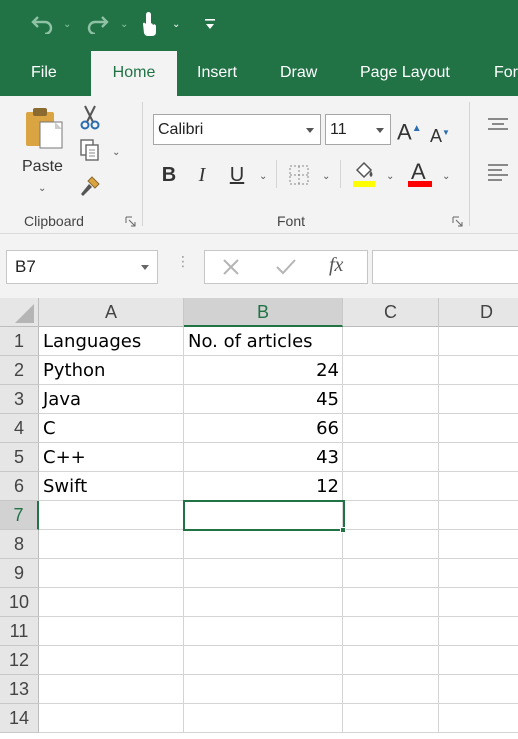 This screenshot has height=739, width=518. I want to click on font-color-dropdown-icon: ⌄, so click(446, 177).